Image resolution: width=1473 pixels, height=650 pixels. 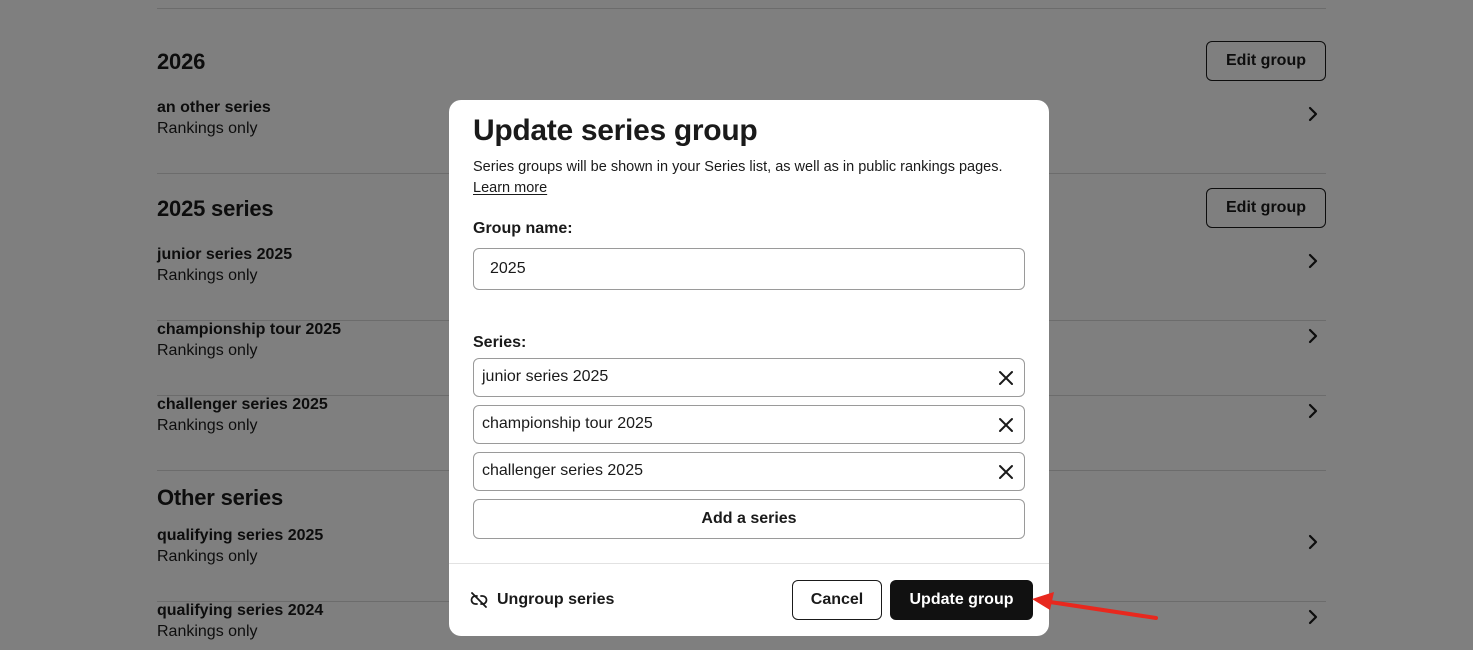 What do you see at coordinates (500, 342) in the screenshot?
I see `series-label: Series:` at bounding box center [500, 342].